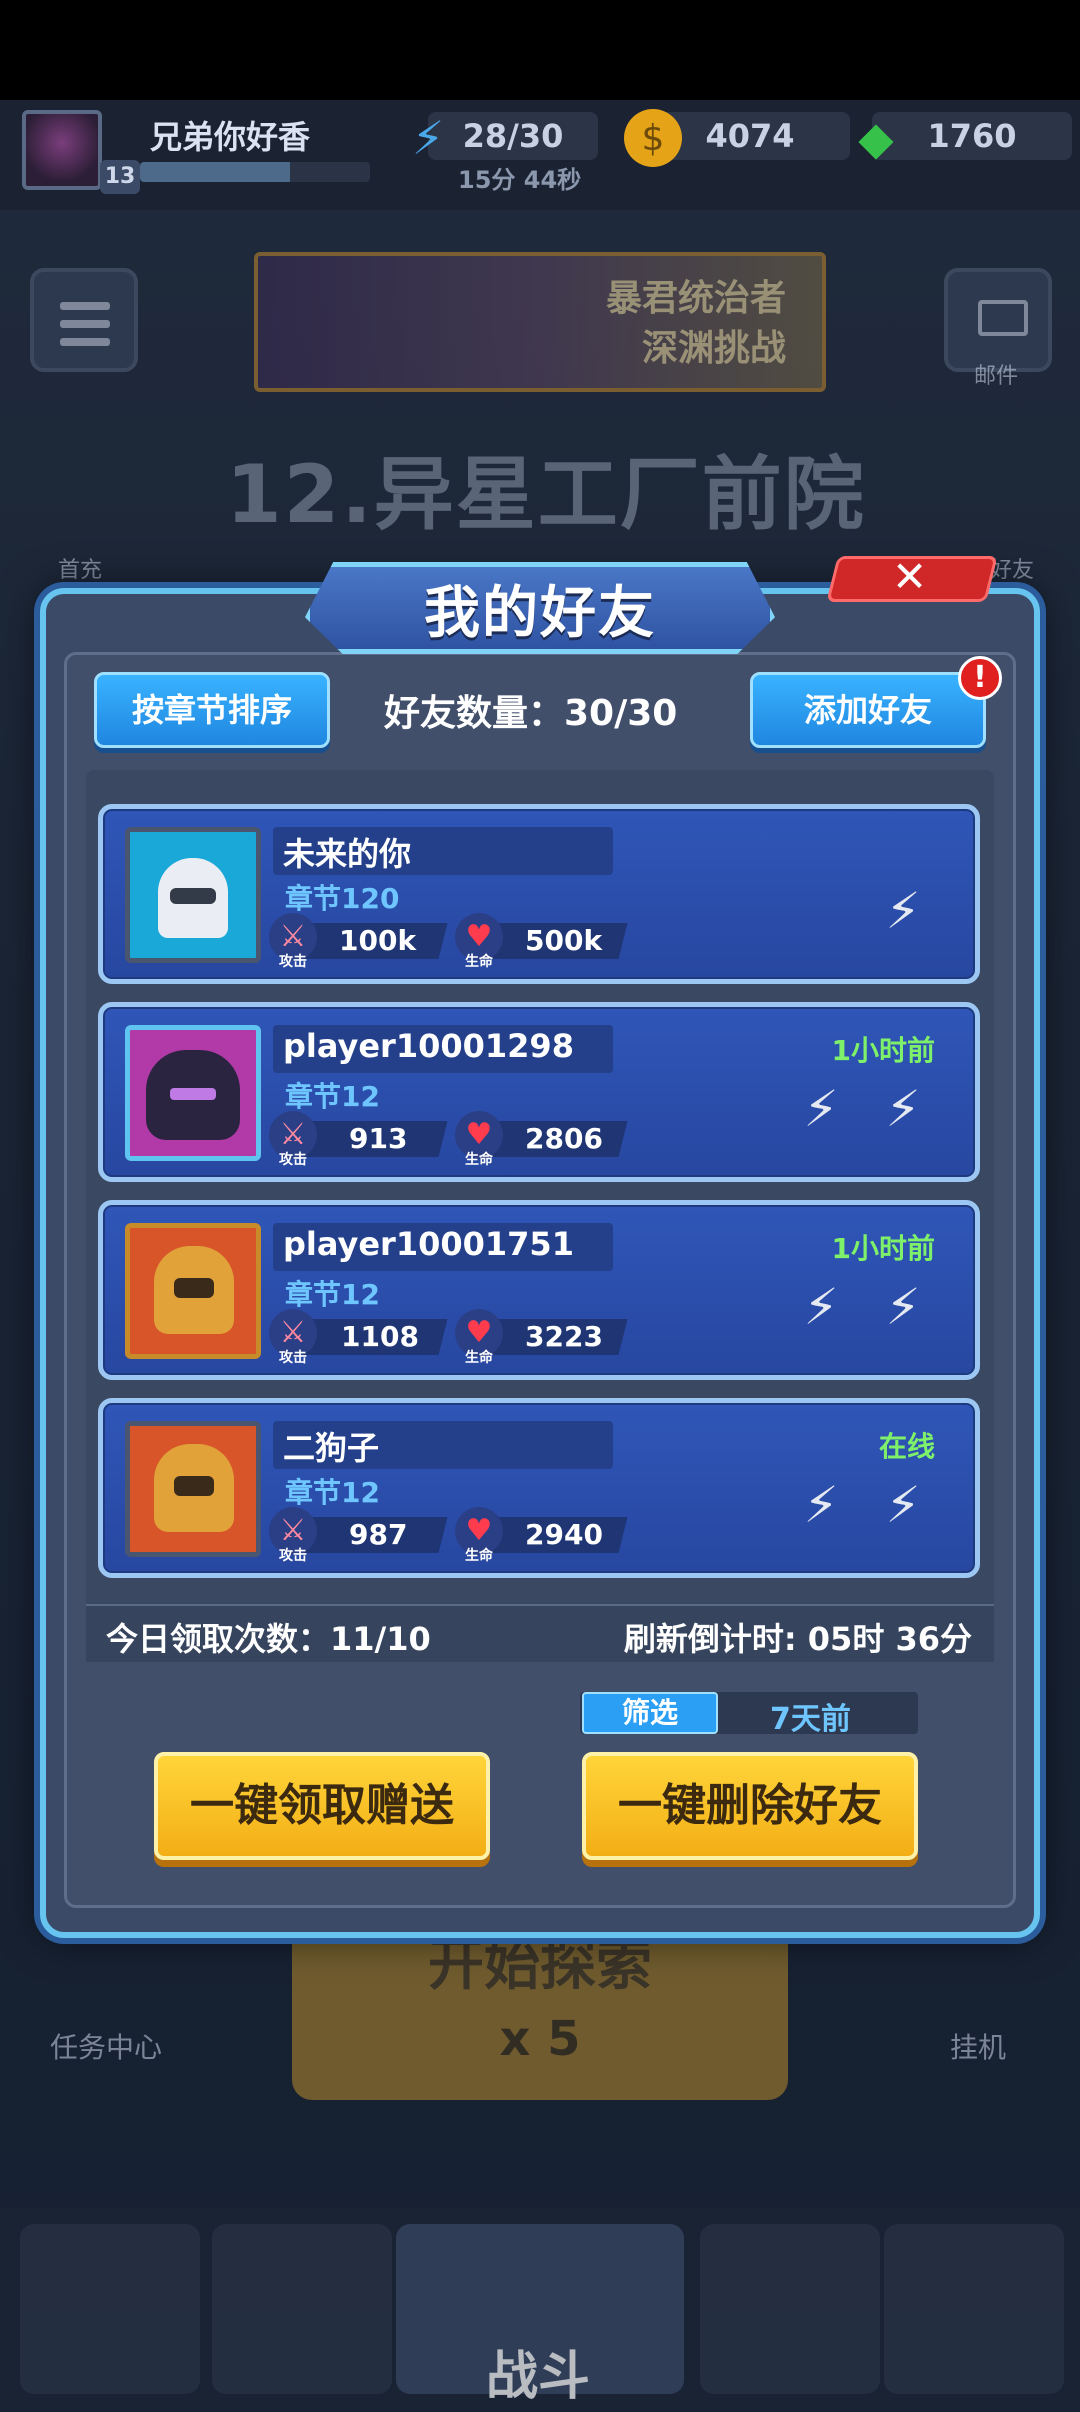 The width and height of the screenshot is (1080, 2412). I want to click on nav-tab-guild, so click(974, 2309).